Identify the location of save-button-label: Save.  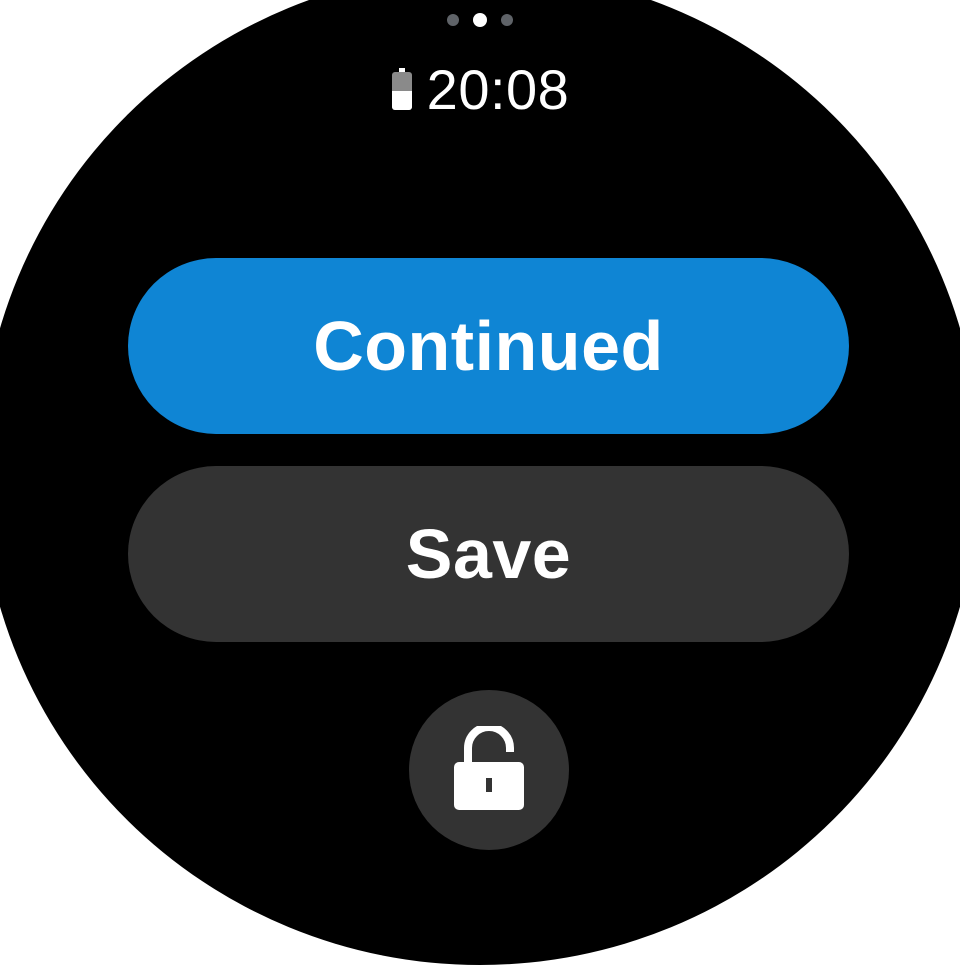
(488, 554).